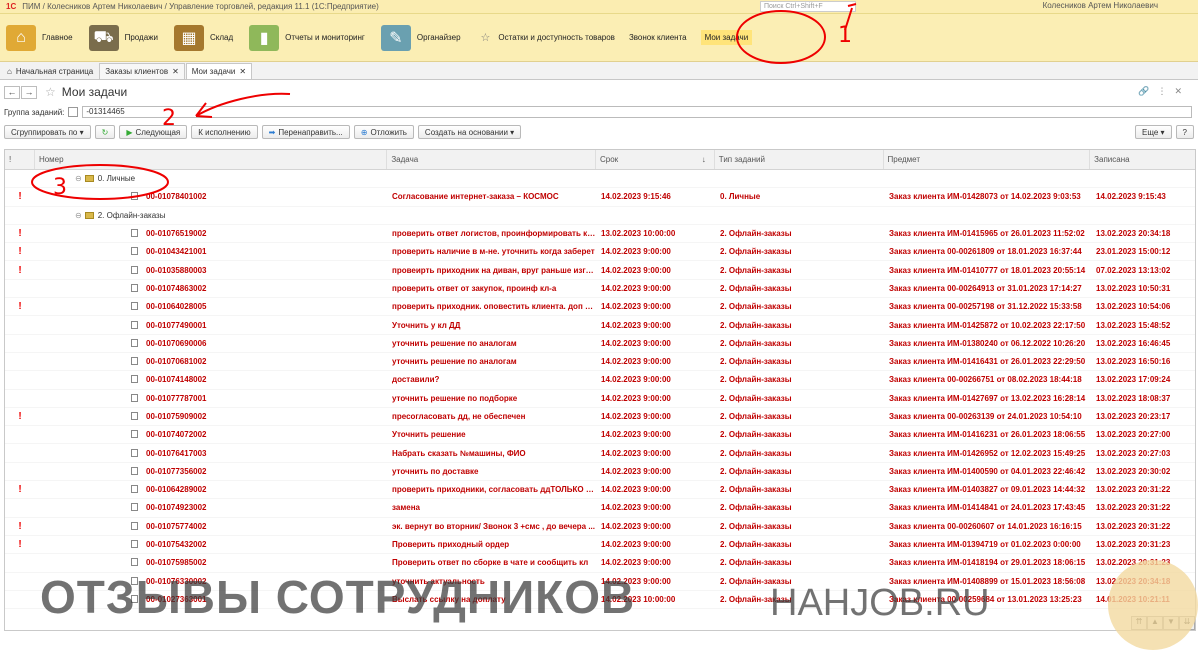 The image size is (1198, 650). What do you see at coordinates (60, 187) in the screenshot?
I see `annotation-label-3: 3` at bounding box center [60, 187].